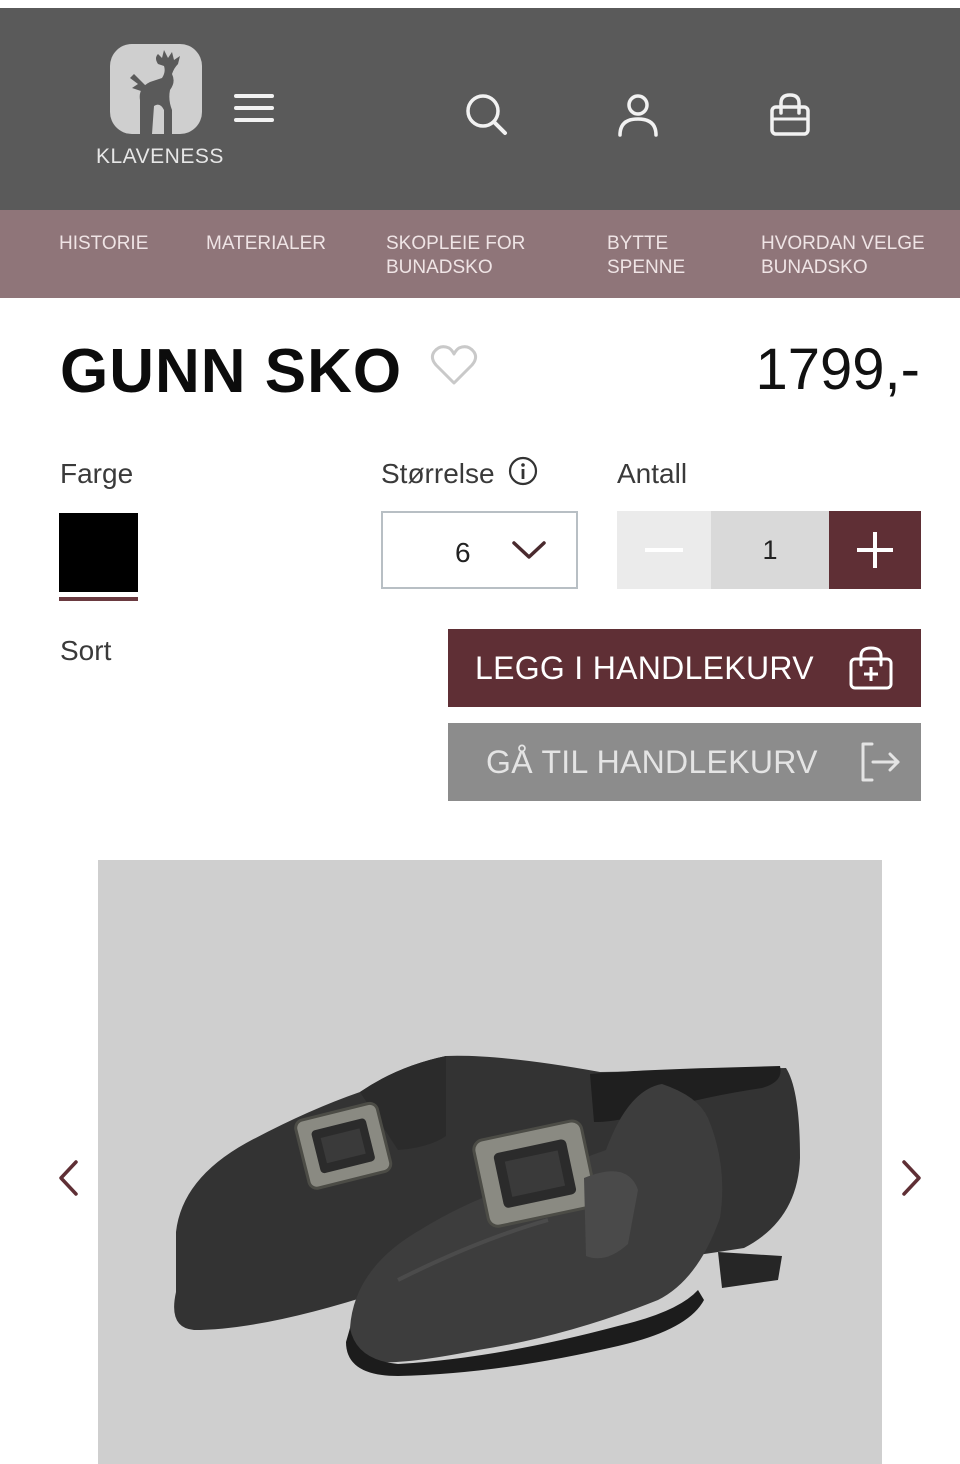  I want to click on user-icon, so click(638, 114).